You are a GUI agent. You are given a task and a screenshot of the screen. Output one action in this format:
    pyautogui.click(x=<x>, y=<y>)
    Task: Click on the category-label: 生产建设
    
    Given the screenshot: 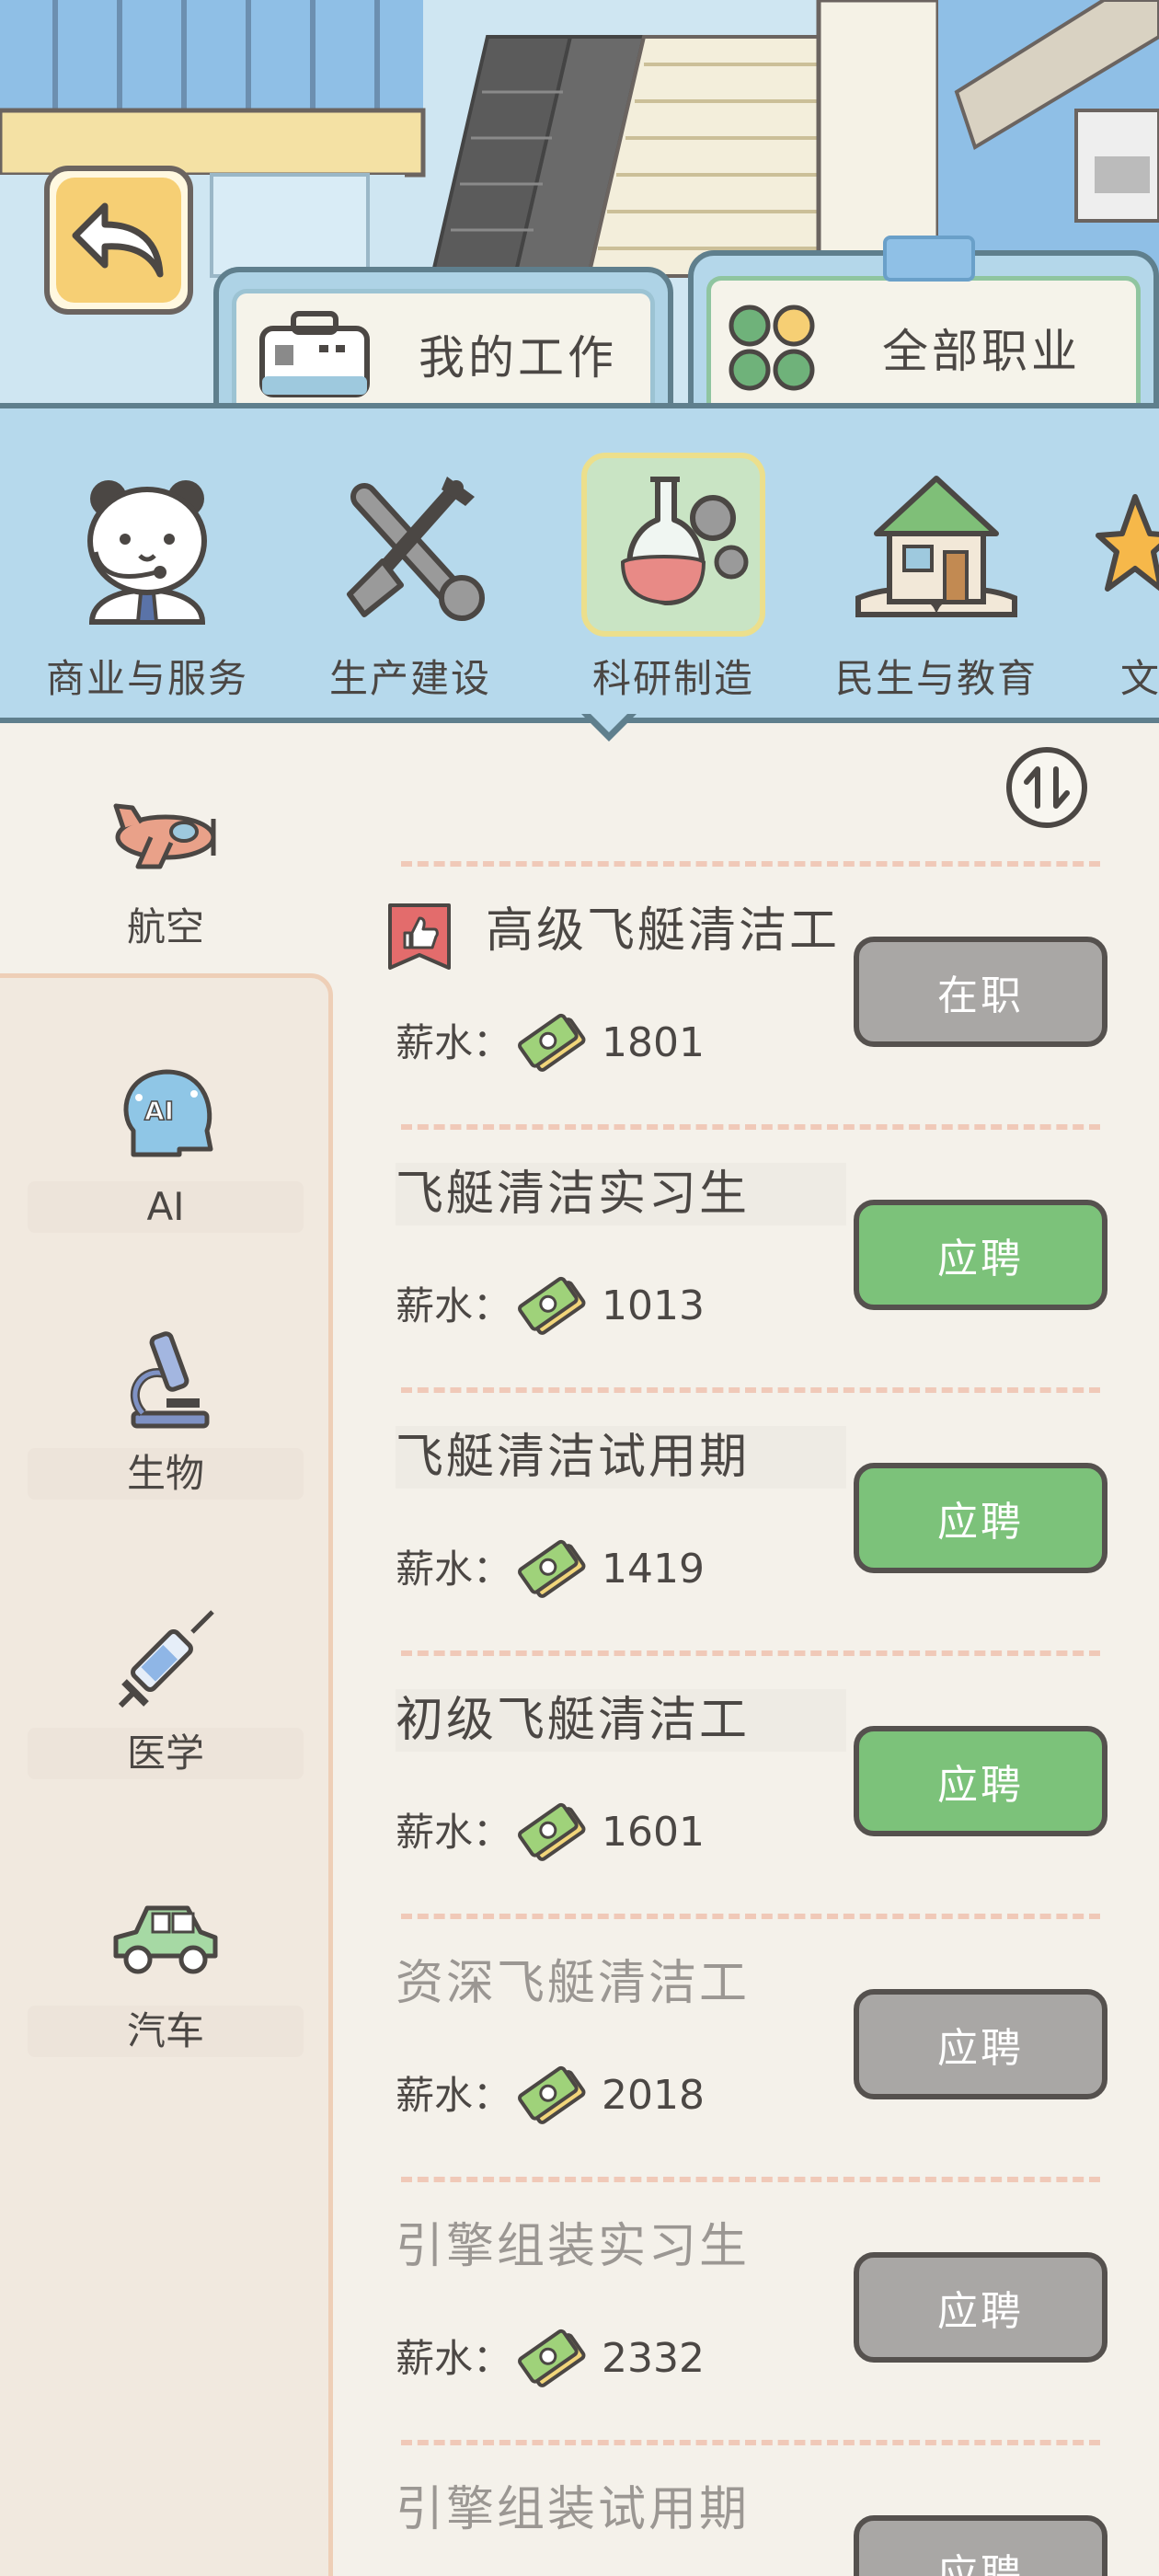 What is the action you would take?
    pyautogui.click(x=409, y=678)
    